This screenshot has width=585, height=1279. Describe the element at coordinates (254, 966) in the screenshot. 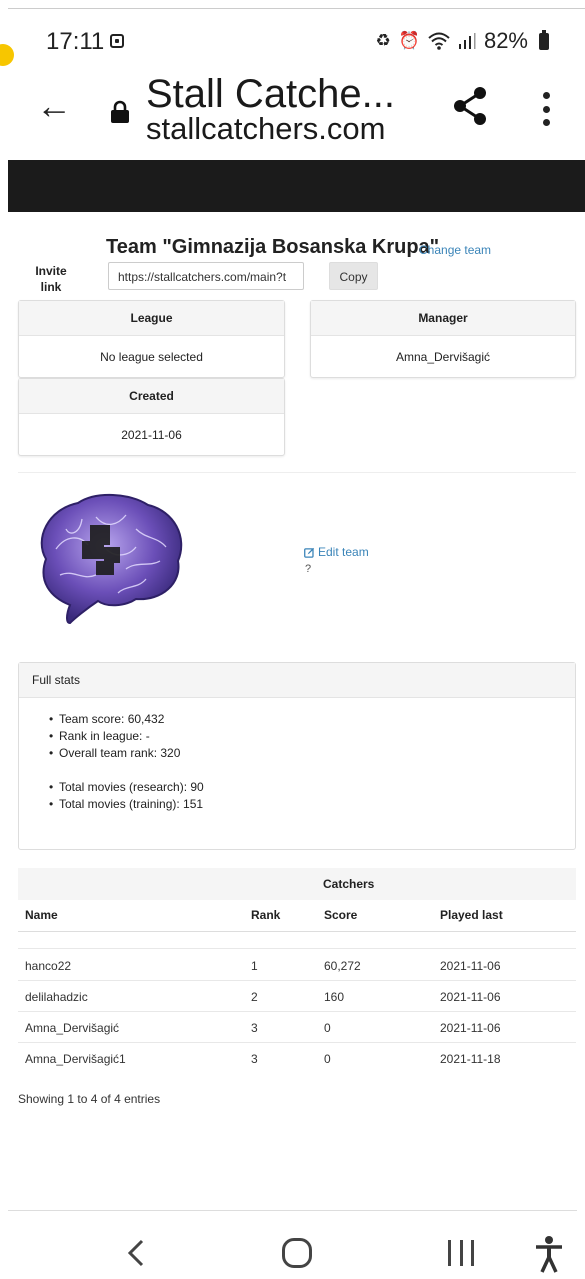

I see `cell-rank: 1` at that location.